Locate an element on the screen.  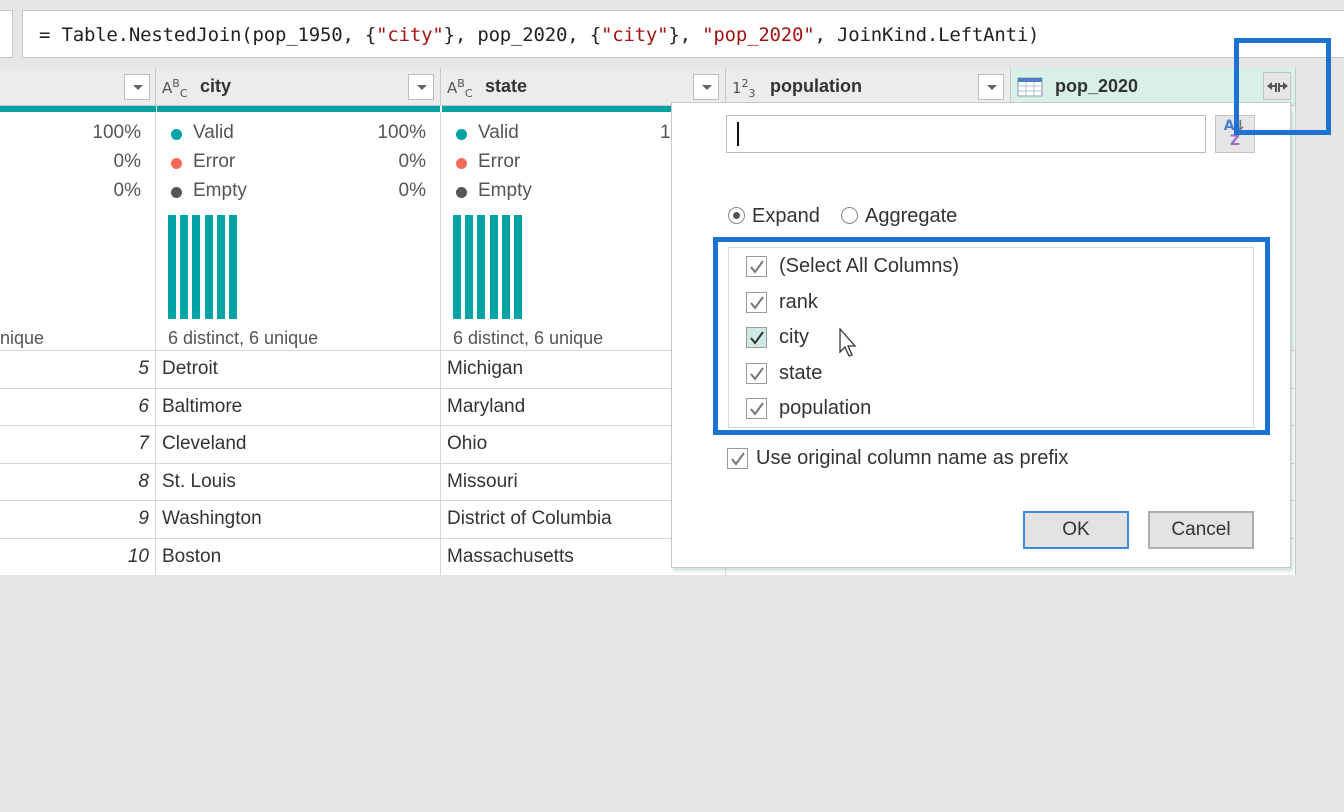
ok-button: OK is located at coordinates (1076, 530).